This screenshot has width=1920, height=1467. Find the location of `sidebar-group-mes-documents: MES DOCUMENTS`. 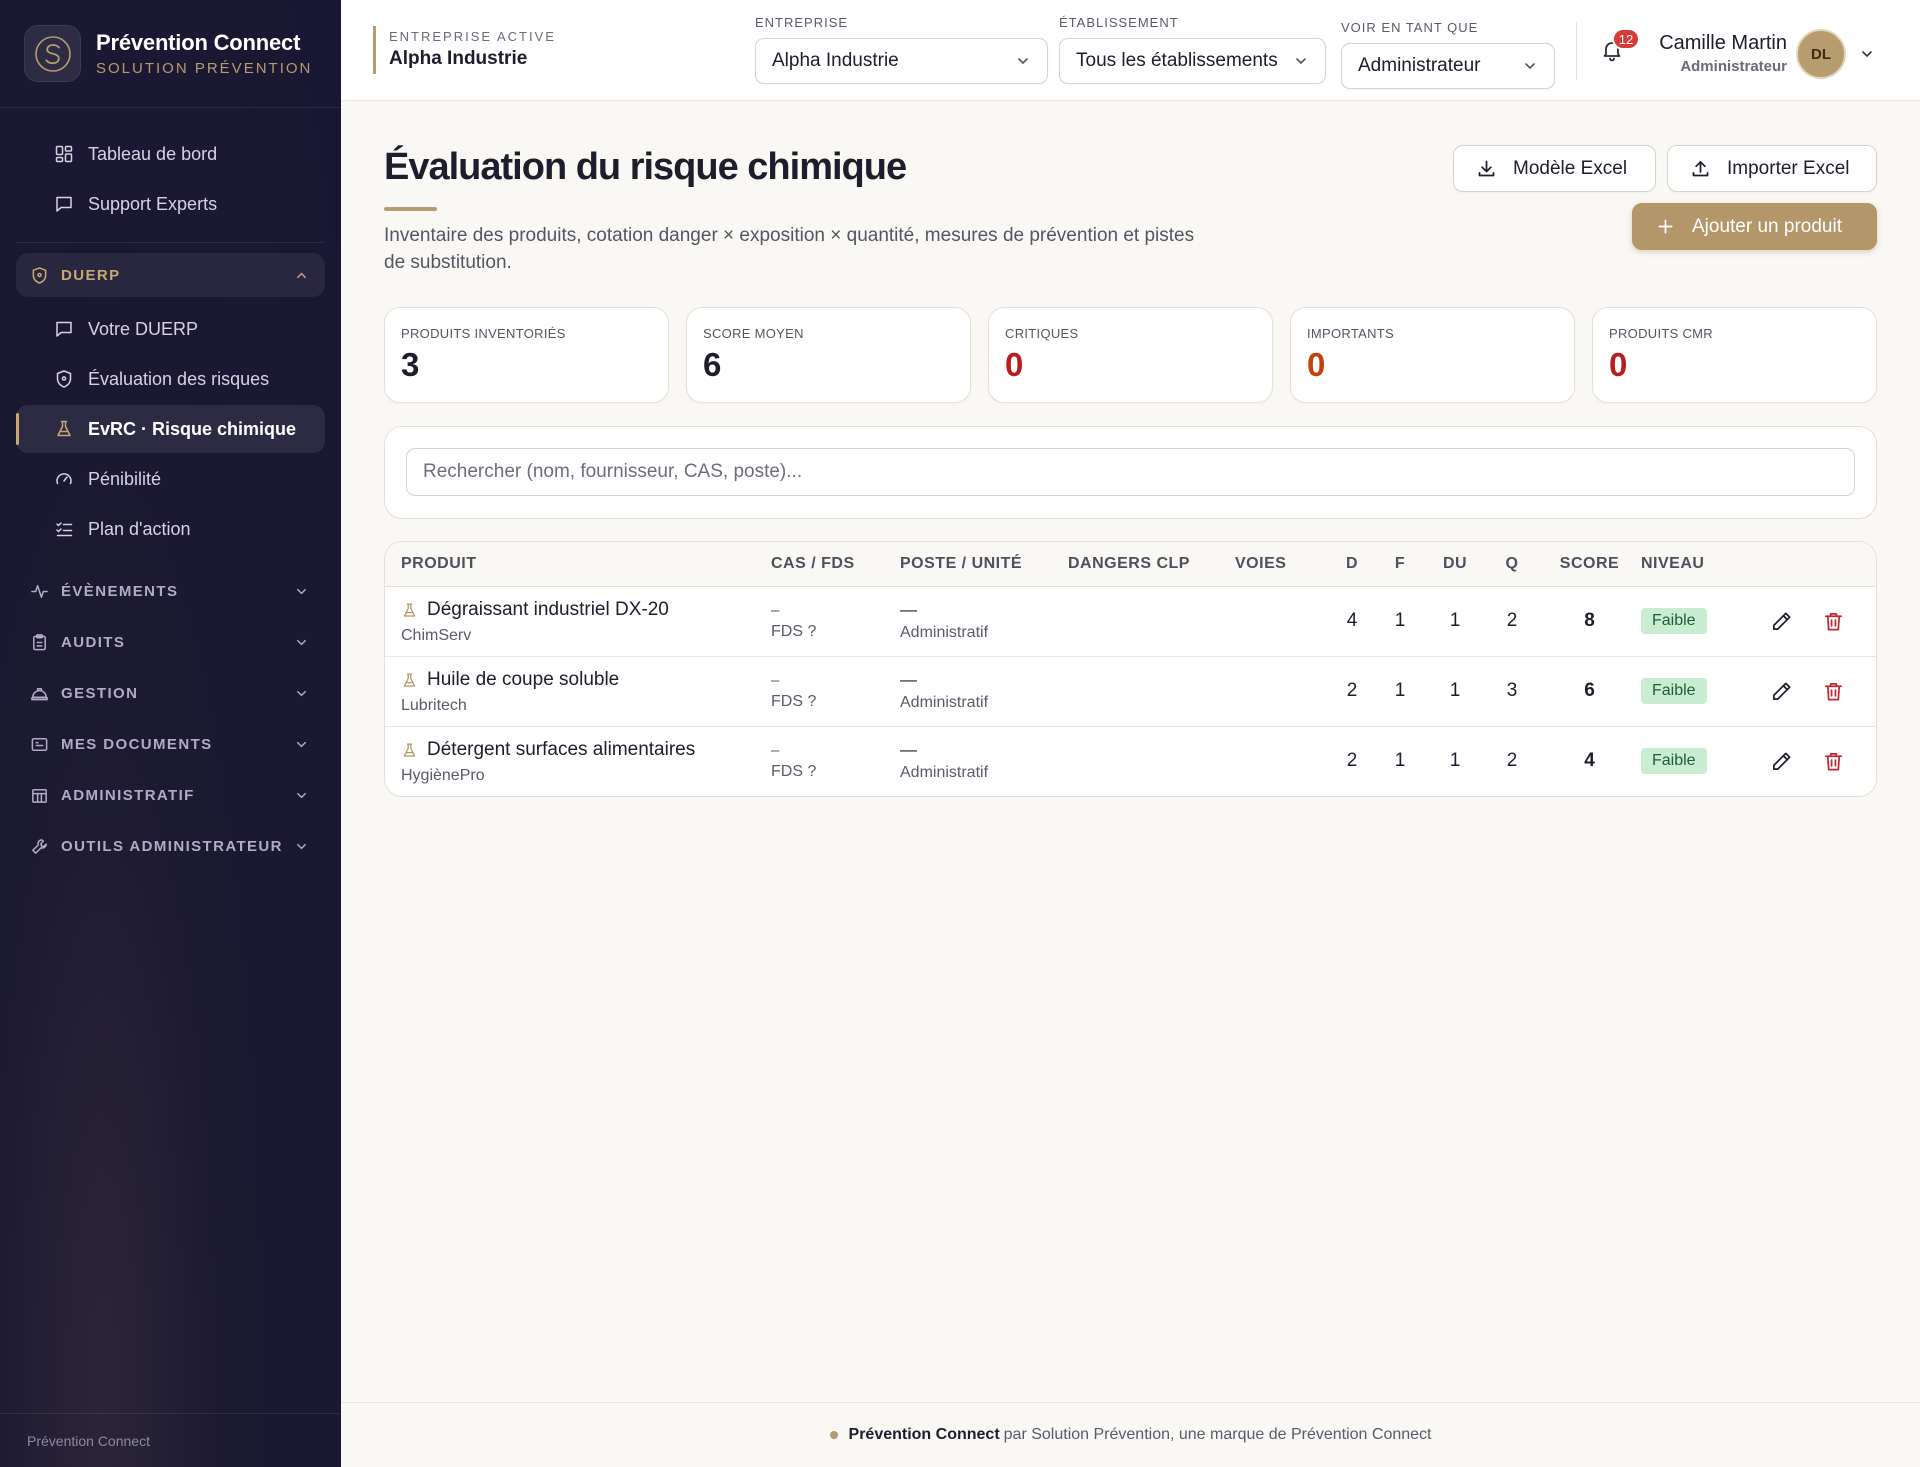

sidebar-group-mes-documents: MES DOCUMENTS is located at coordinates (170, 744).